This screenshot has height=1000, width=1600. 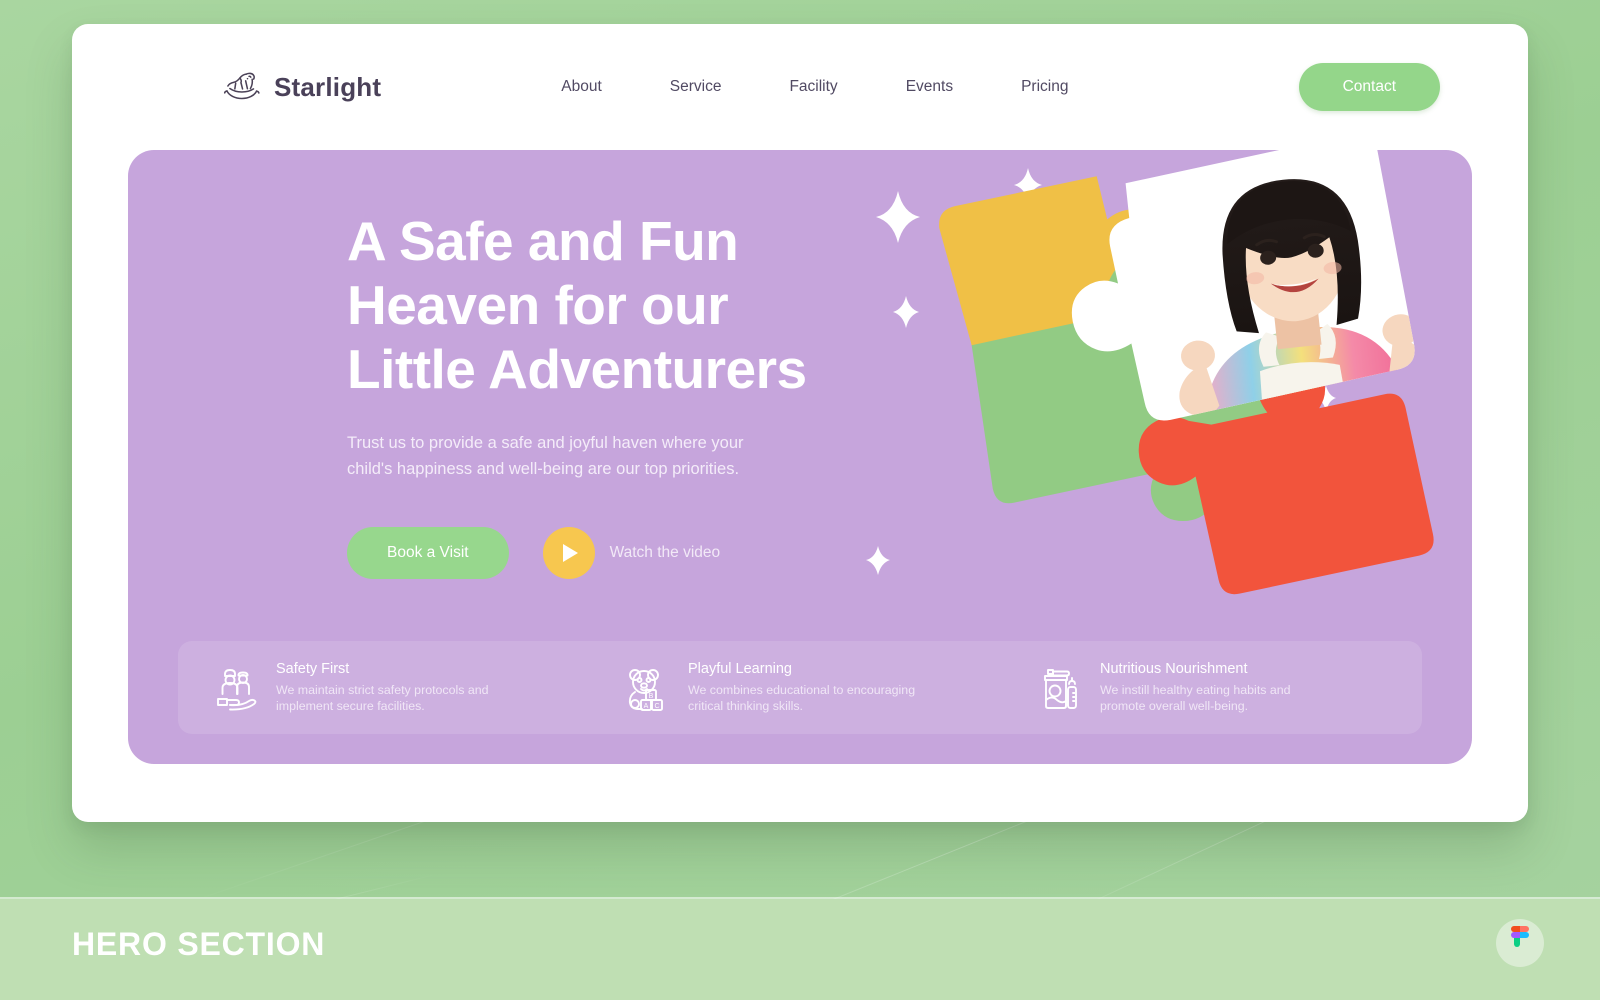 I want to click on svg-text: A, so click(x=646, y=706).